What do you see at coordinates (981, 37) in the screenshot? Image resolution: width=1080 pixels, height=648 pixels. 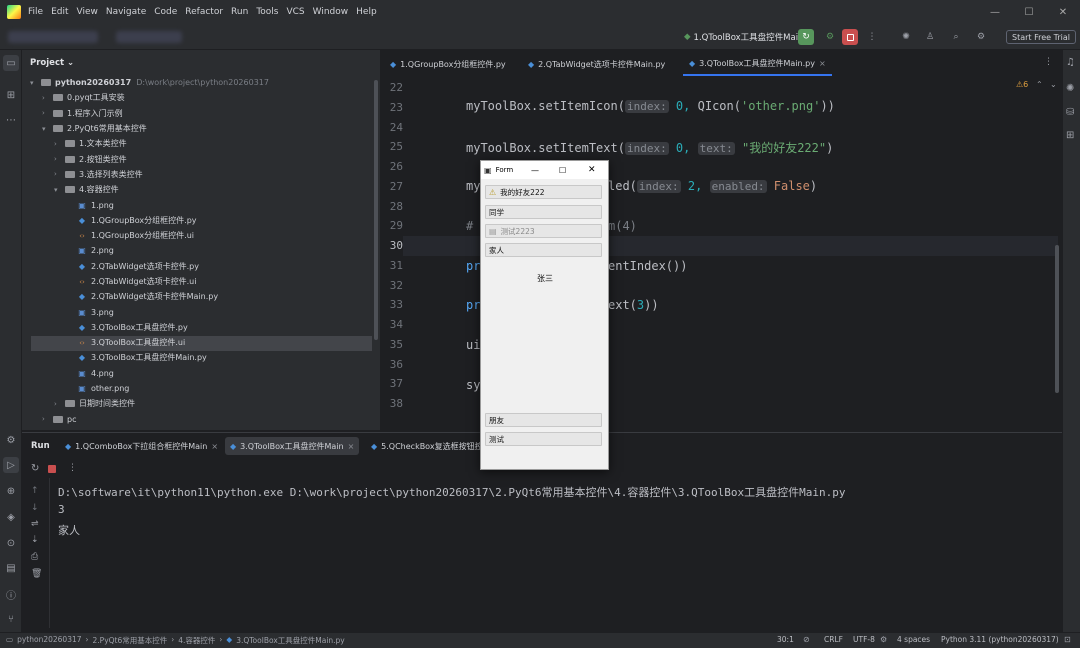 I see `gear-icon: ⚙` at bounding box center [981, 37].